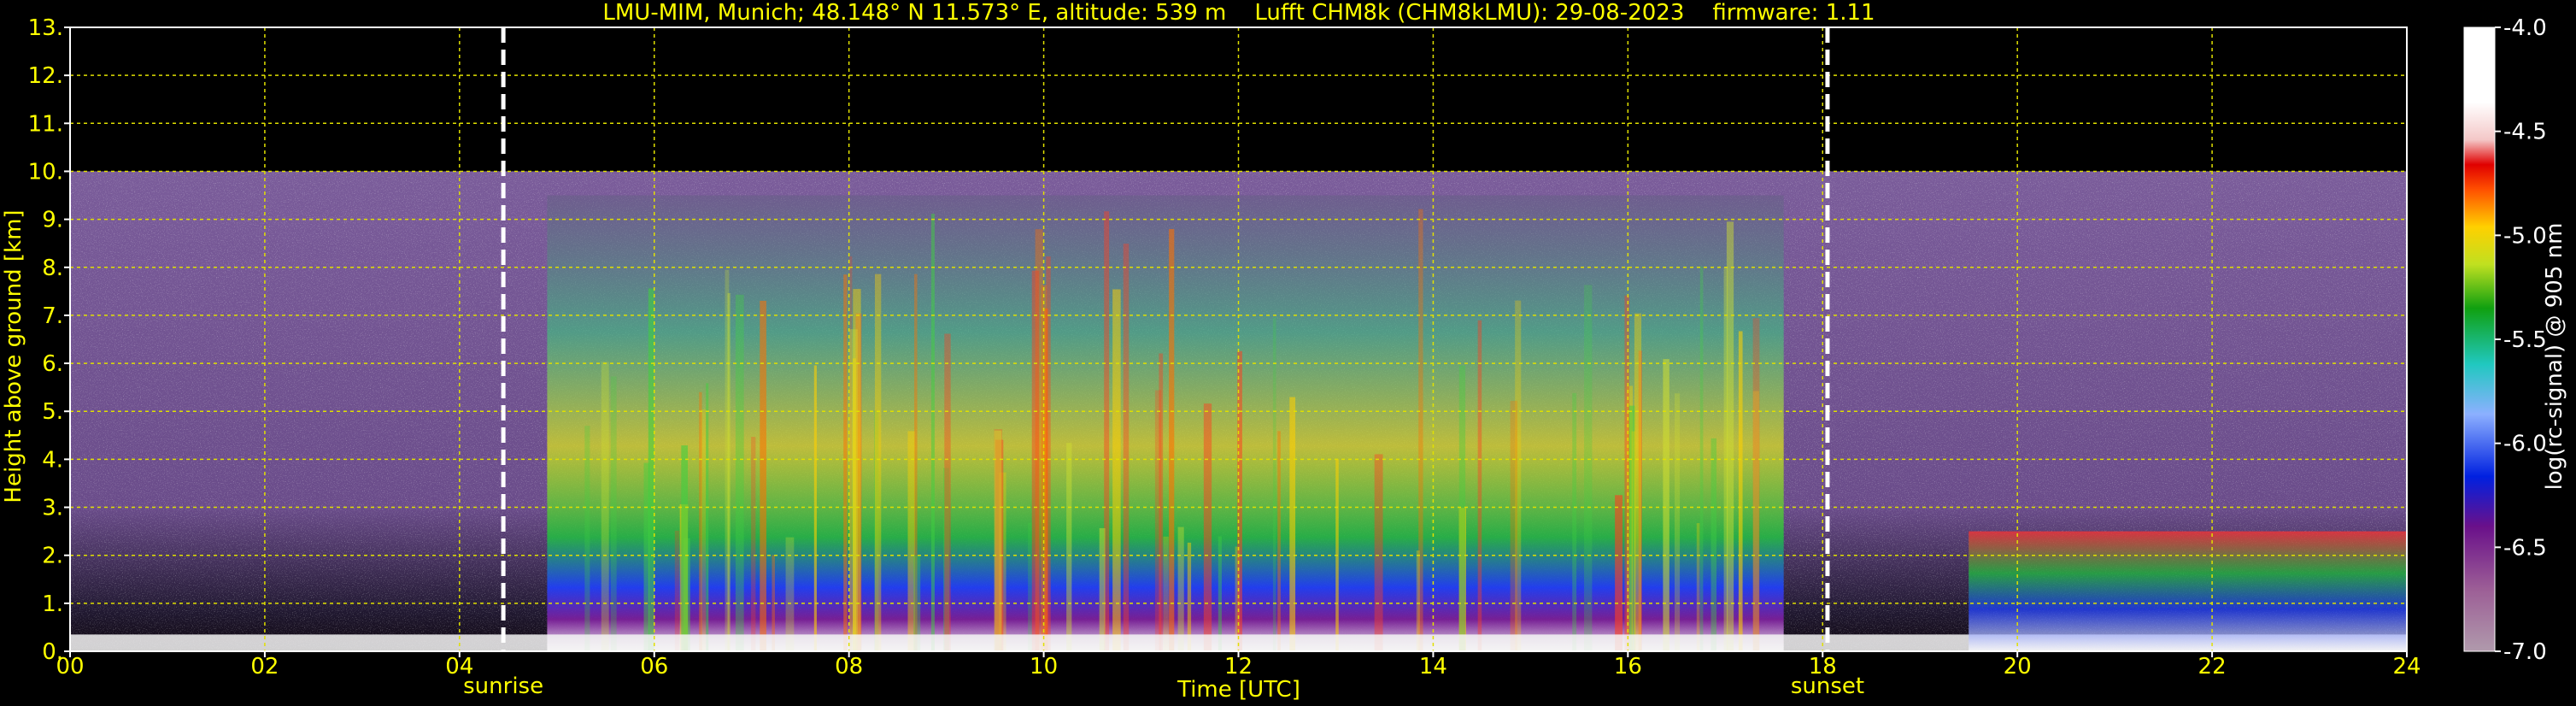 This screenshot has width=2576, height=706. I want to click on y-tick-label: 3., so click(52, 508).